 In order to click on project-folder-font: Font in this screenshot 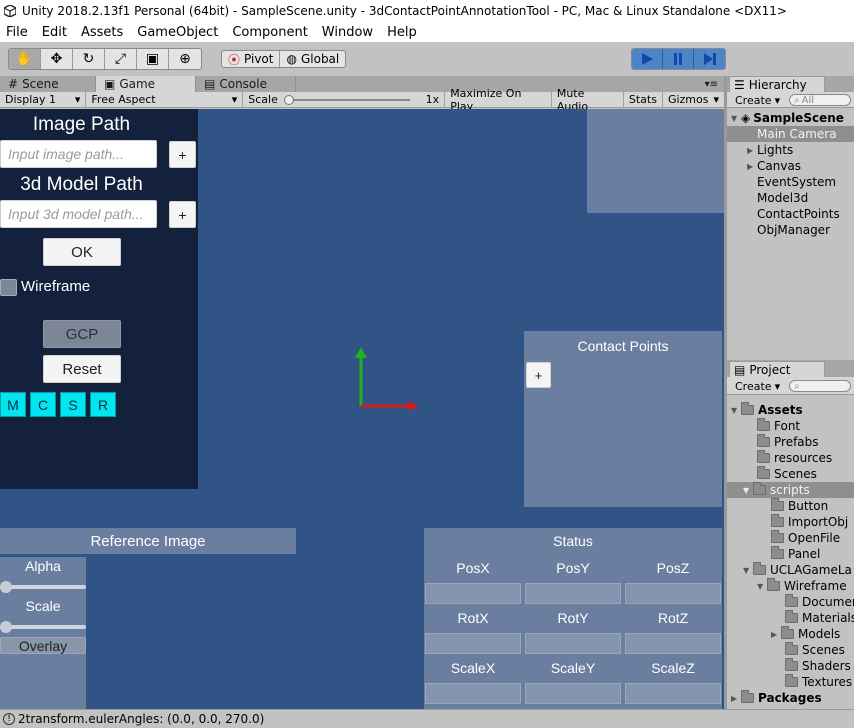, I will do `click(778, 426)`.